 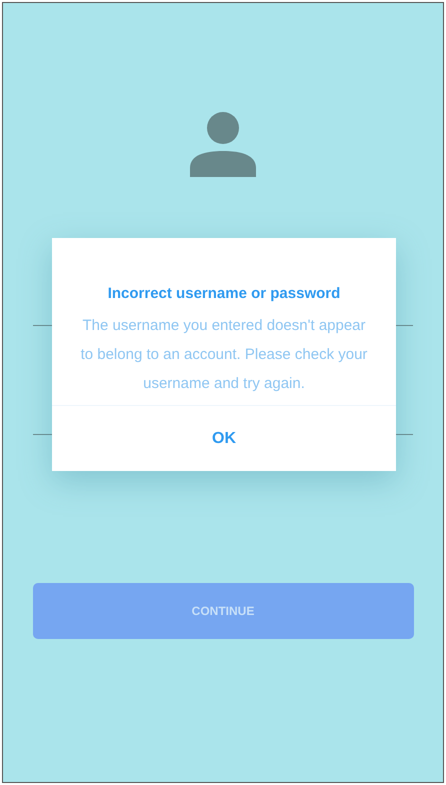 What do you see at coordinates (224, 355) in the screenshot?
I see `dialog-message: The username you entered doesn't appear to belong to an account. Please check your username and try again.` at bounding box center [224, 355].